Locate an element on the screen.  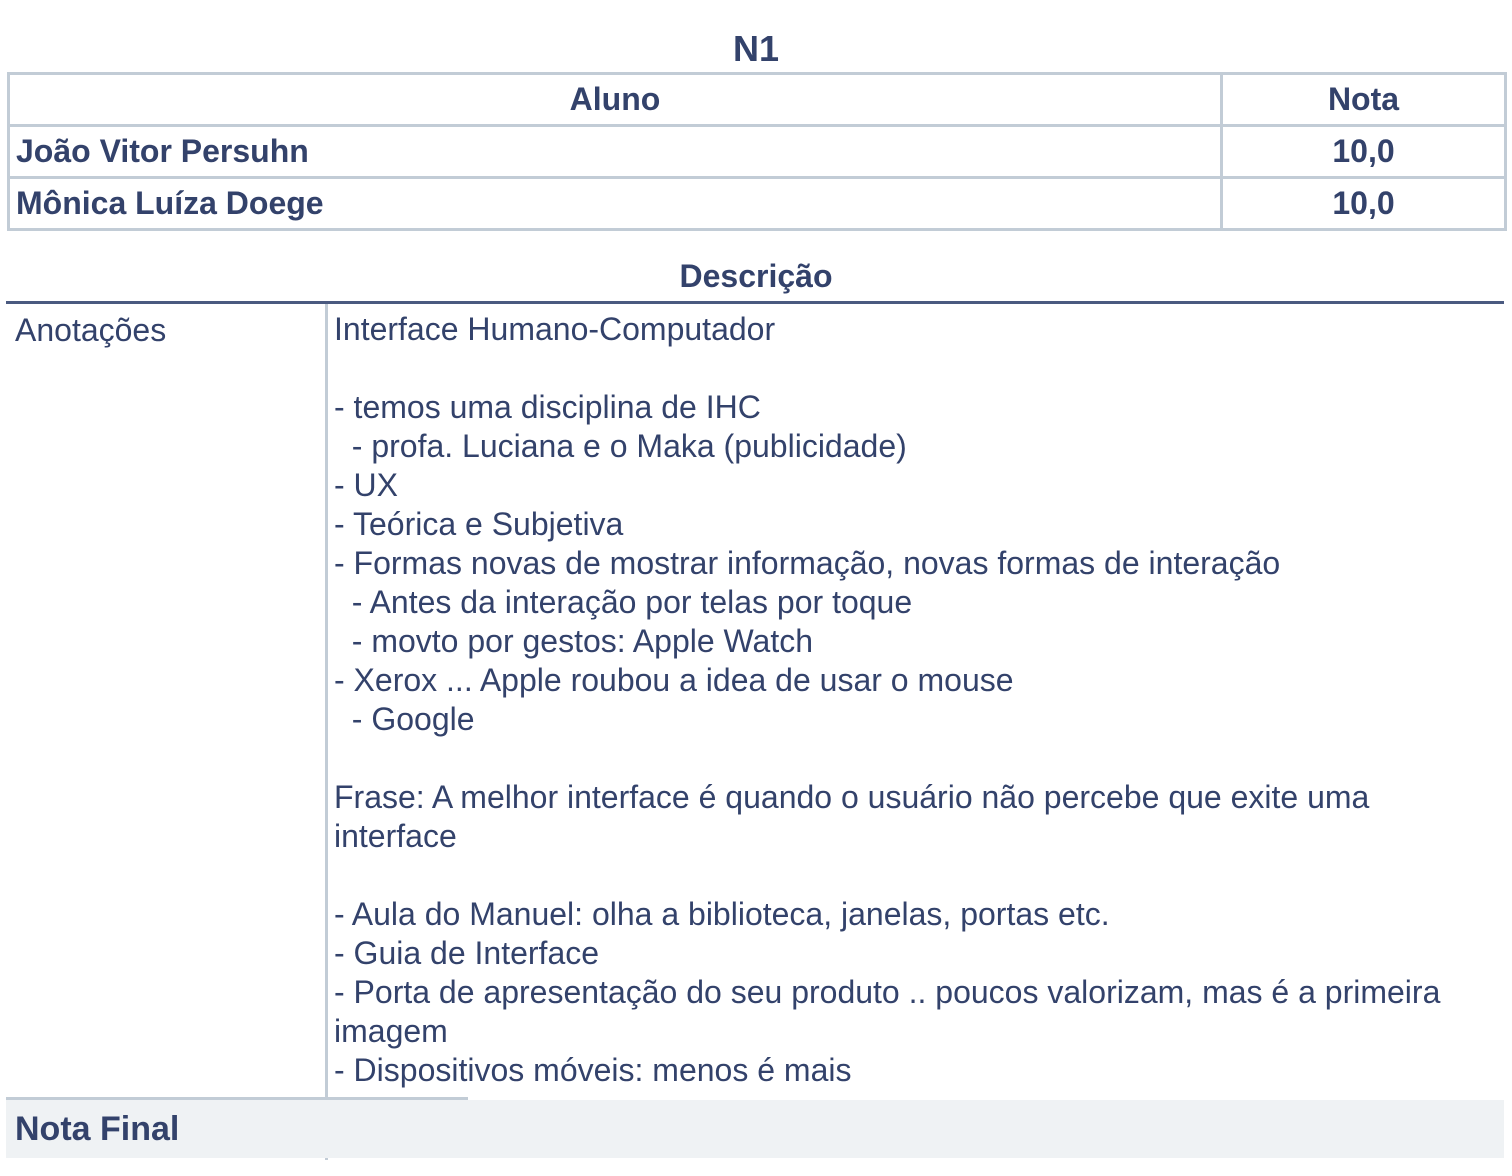
column-header-grade: Nota is located at coordinates (1363, 99).